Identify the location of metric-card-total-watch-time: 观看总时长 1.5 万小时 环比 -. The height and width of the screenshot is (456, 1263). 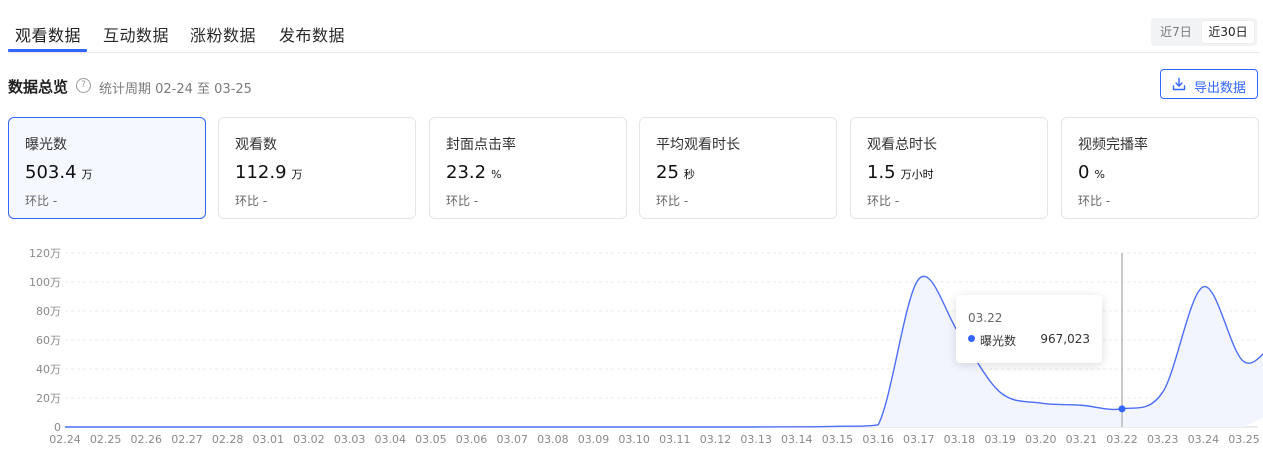
(949, 168).